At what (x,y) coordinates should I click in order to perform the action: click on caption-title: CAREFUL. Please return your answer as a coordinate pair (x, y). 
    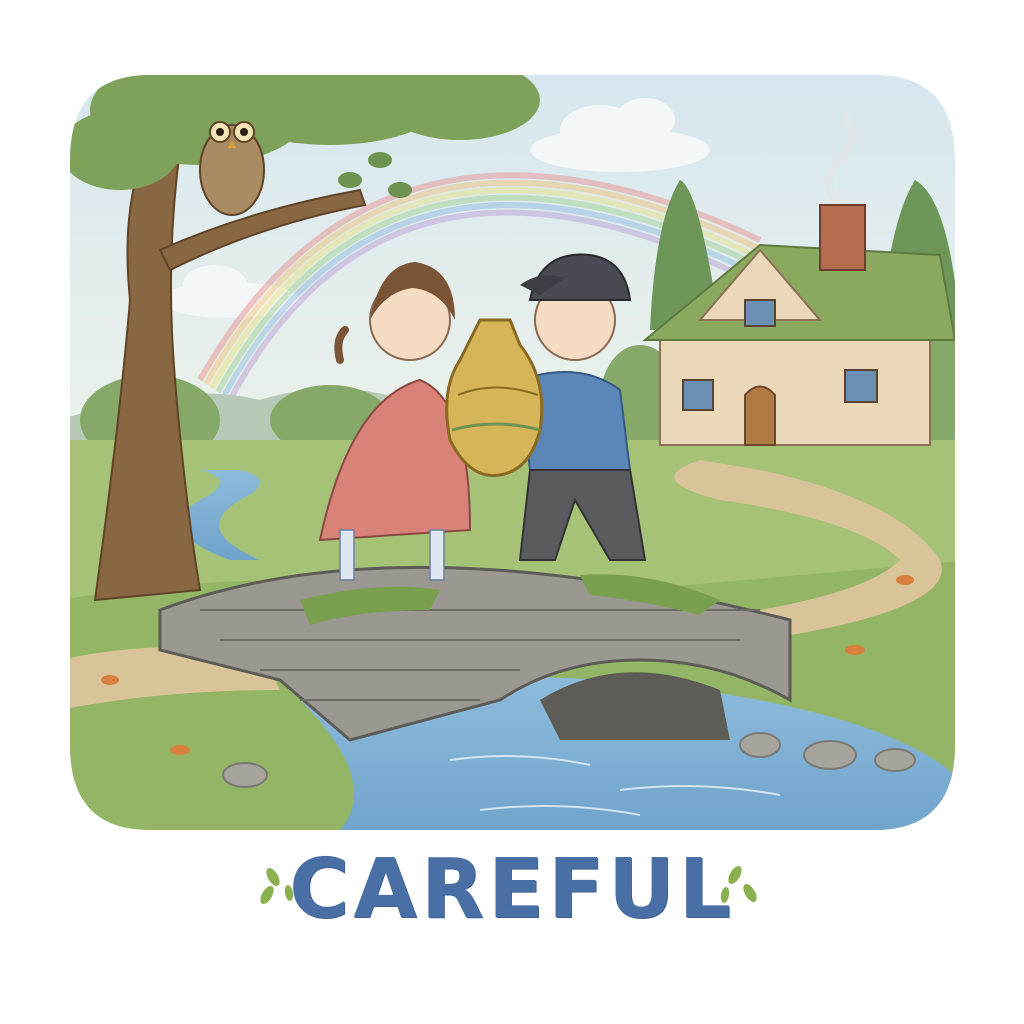
    Looking at the image, I should click on (512, 889).